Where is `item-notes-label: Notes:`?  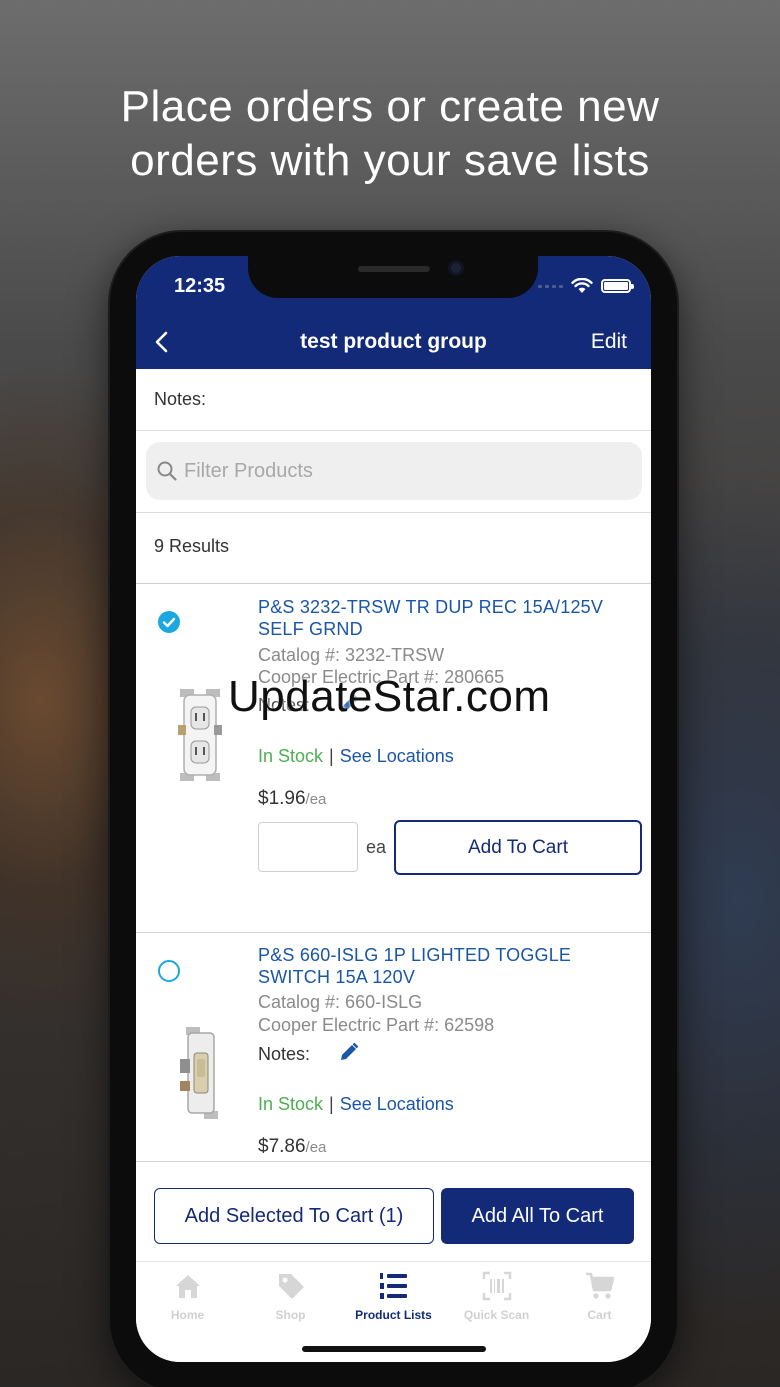 item-notes-label: Notes: is located at coordinates (284, 1054).